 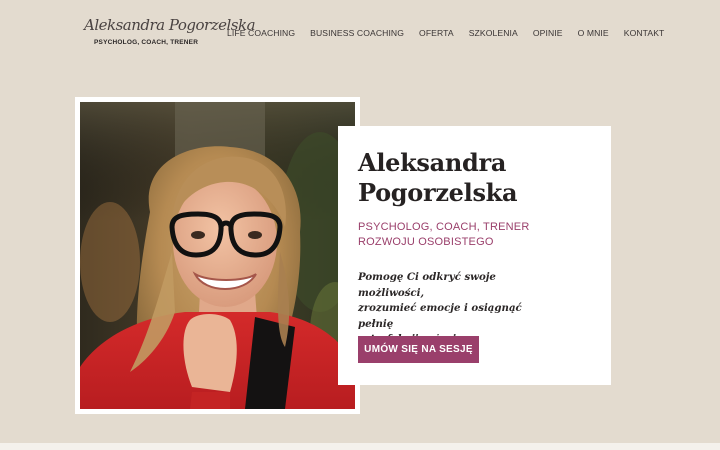 I want to click on nav-item-life-coaching: LIFE COACHING, so click(x=261, y=33).